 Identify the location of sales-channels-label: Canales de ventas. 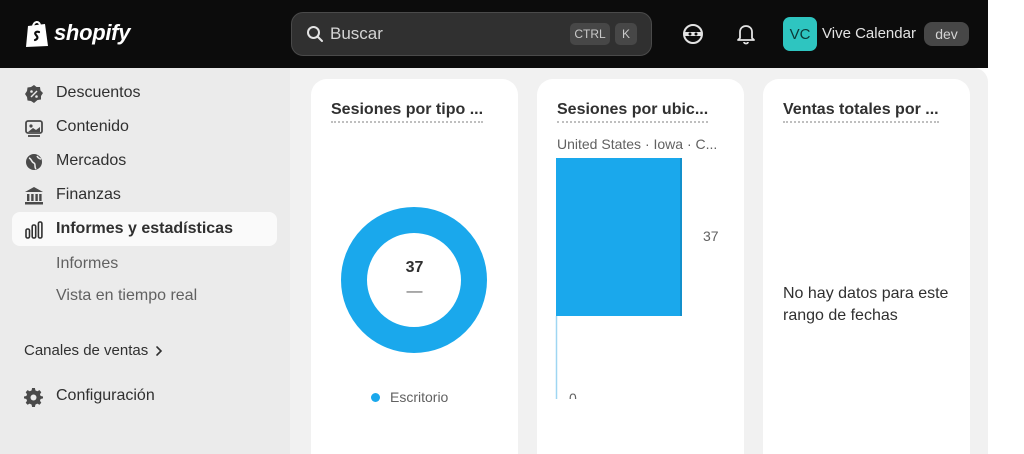
(86, 350).